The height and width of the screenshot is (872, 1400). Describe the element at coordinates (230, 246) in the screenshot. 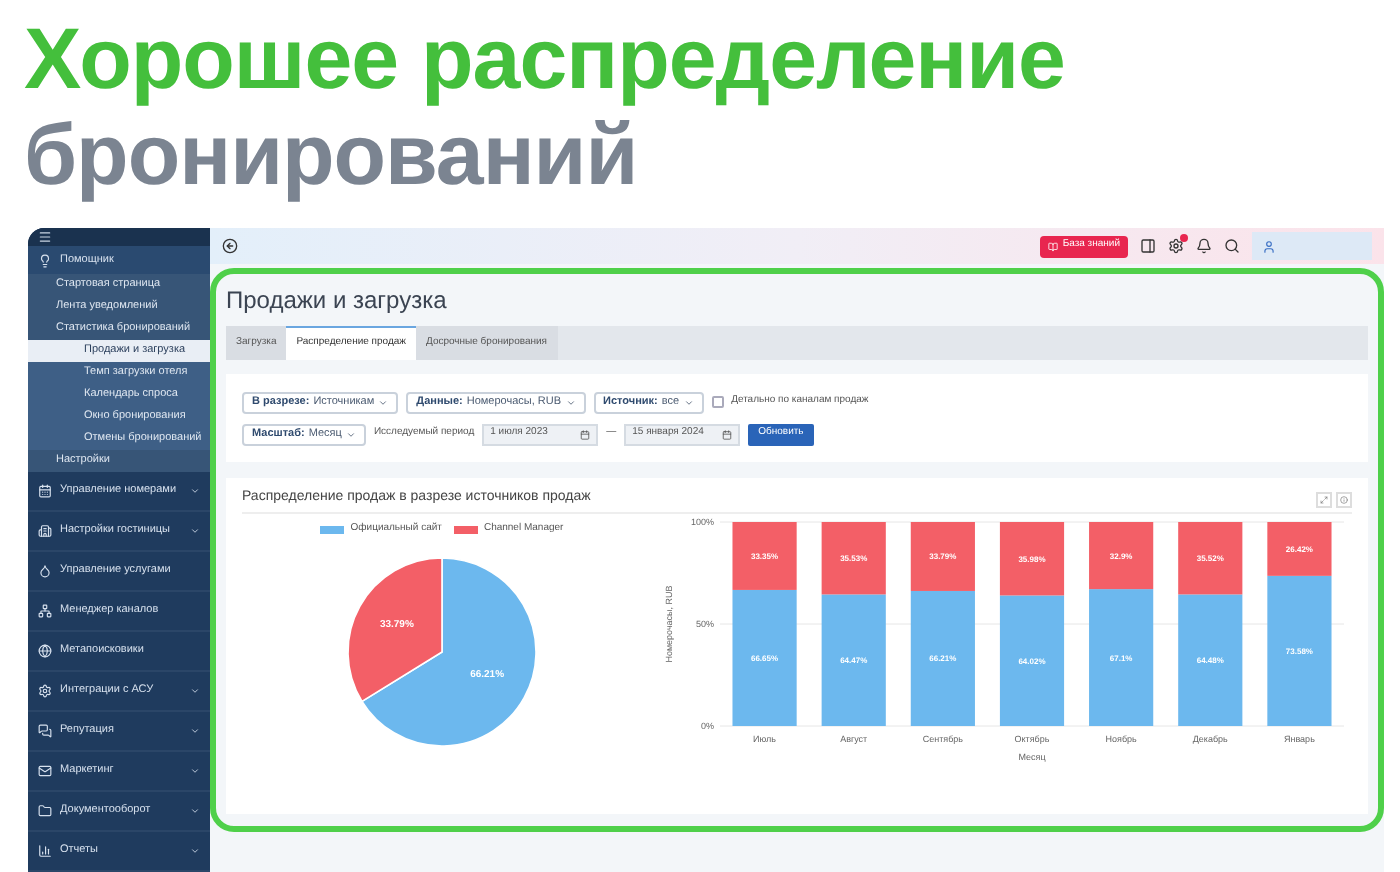

I see `back-icon` at that location.